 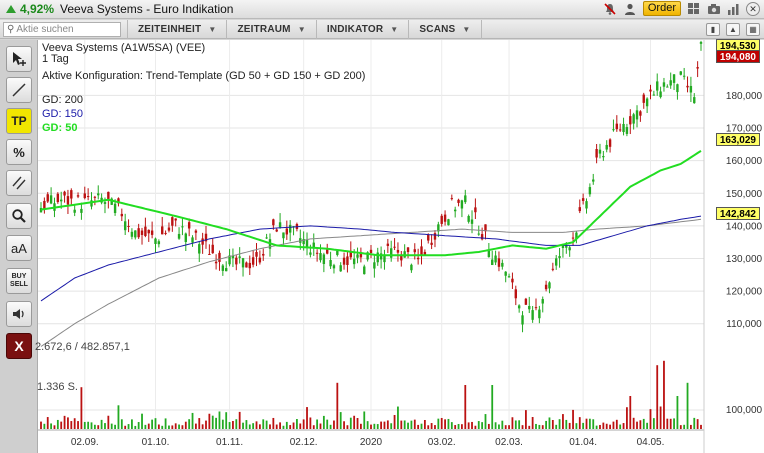 I want to click on sound-tool, so click(x=19, y=314).